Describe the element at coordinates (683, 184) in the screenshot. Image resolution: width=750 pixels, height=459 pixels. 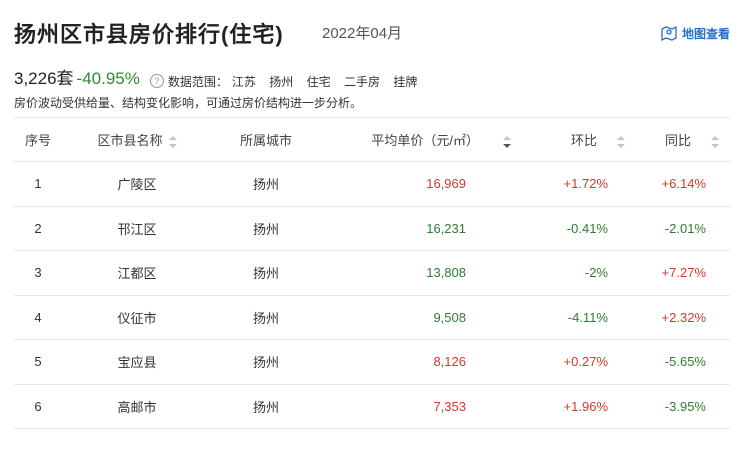
I see `yoy-cell: +6.14%` at that location.